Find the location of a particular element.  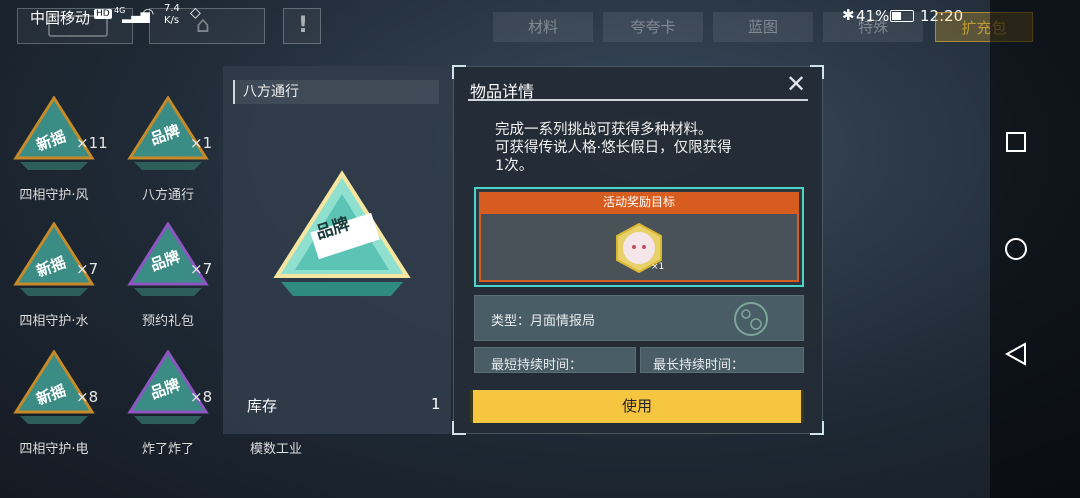

home-button: ⌂ is located at coordinates (207, 26).